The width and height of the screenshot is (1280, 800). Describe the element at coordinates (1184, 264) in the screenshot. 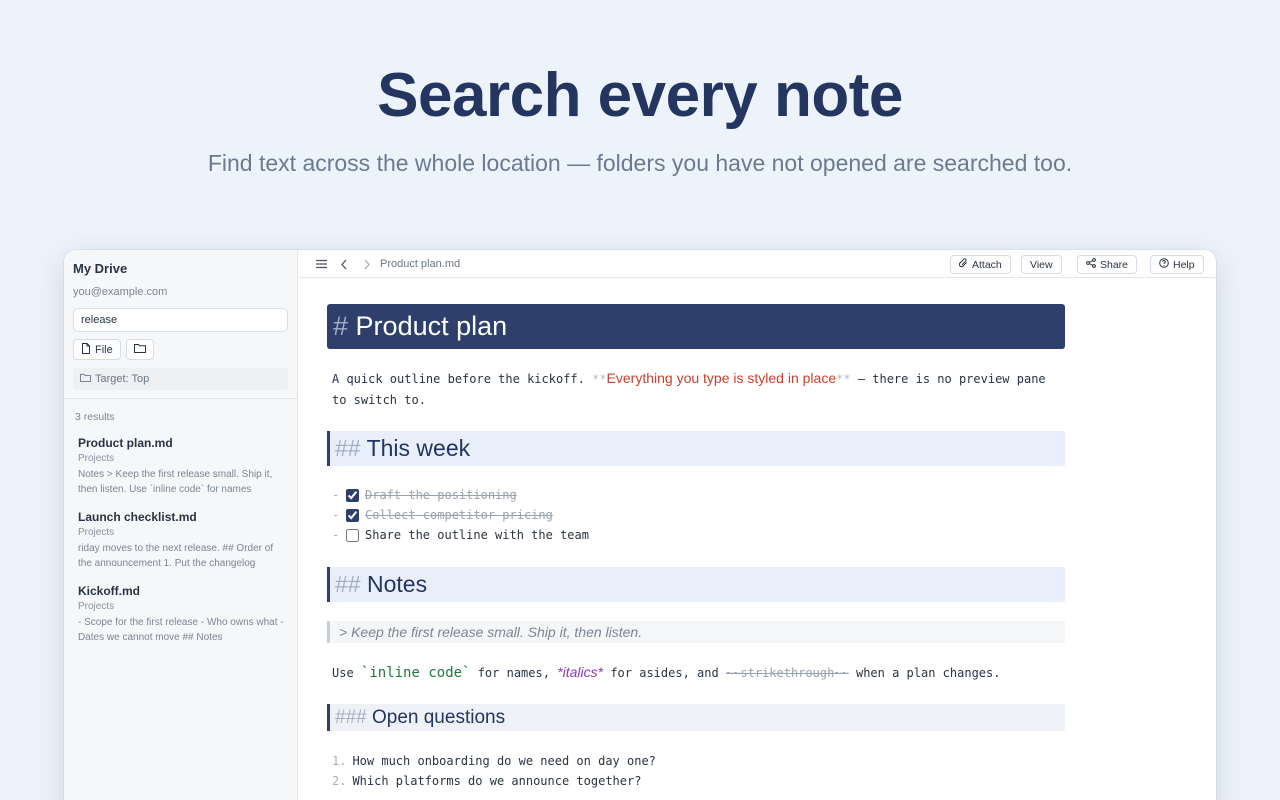

I see `help-label: Help` at that location.